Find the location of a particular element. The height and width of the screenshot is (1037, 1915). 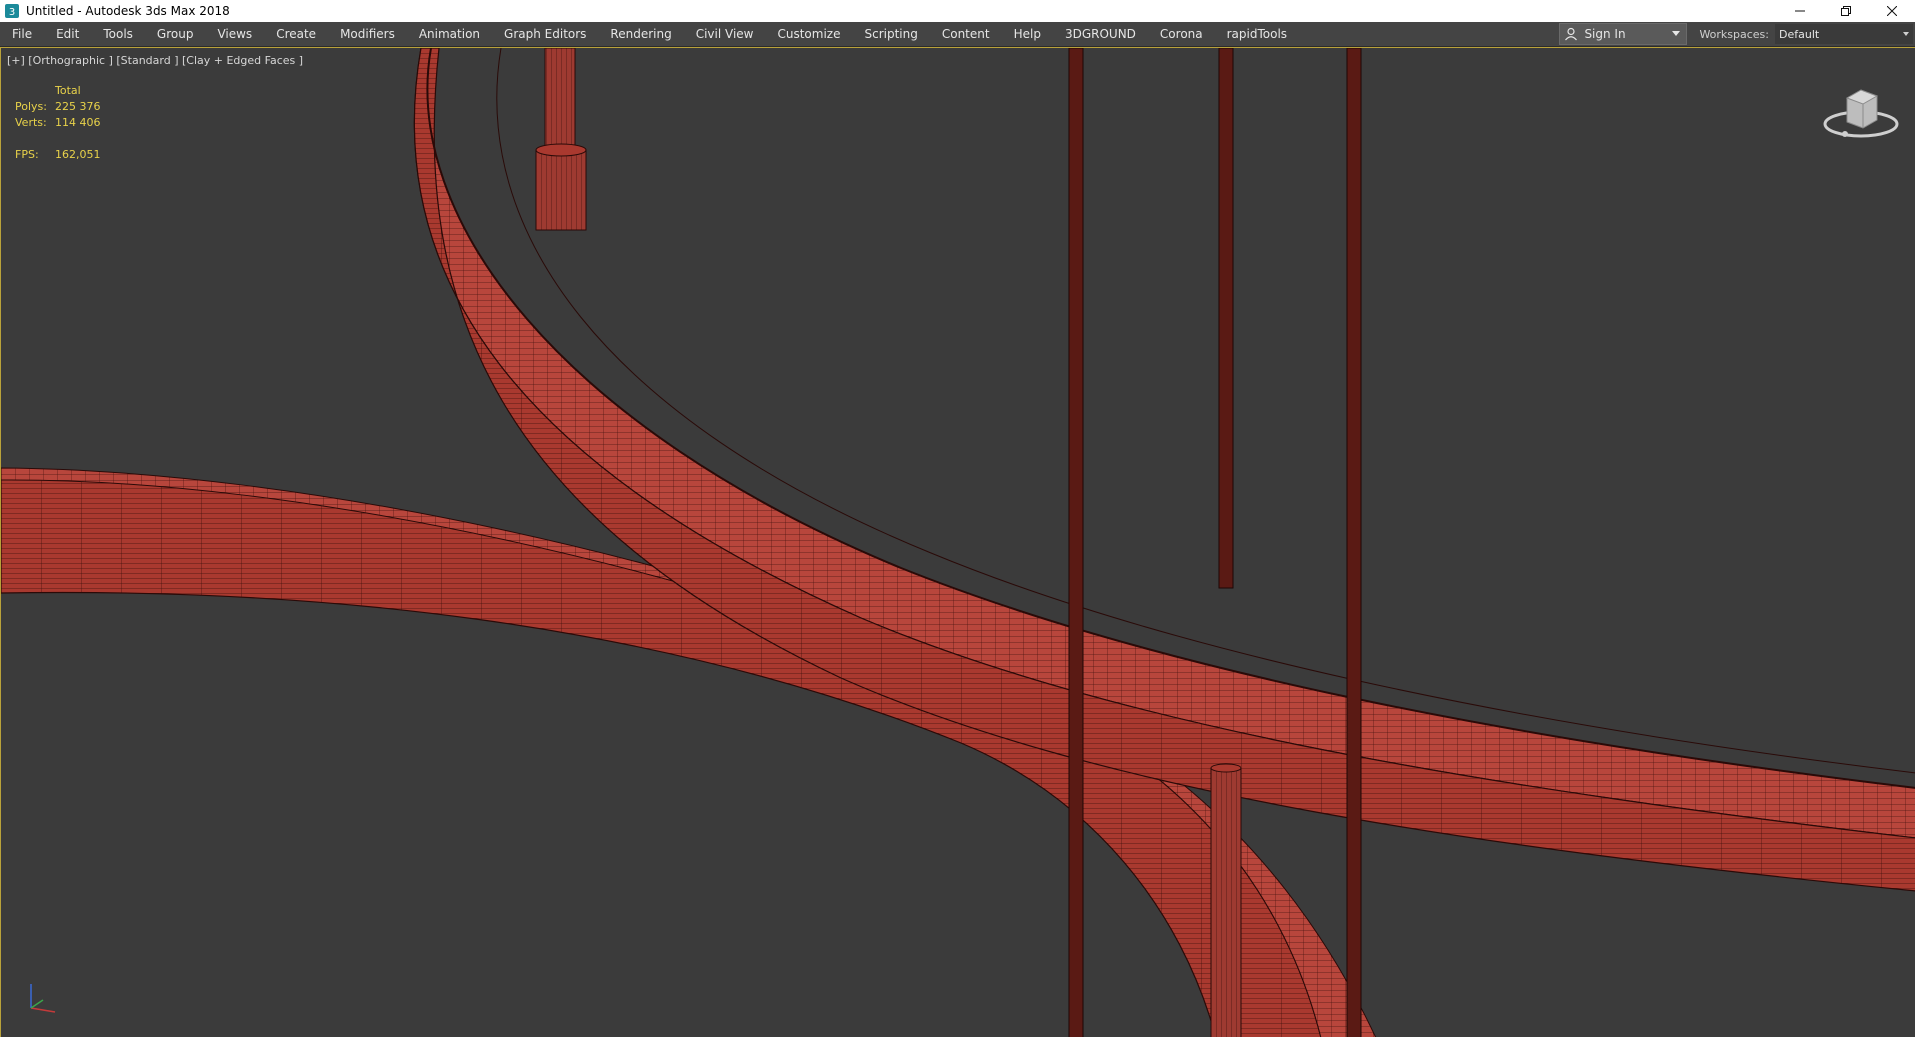

stats-header: Total is located at coordinates (68, 90).